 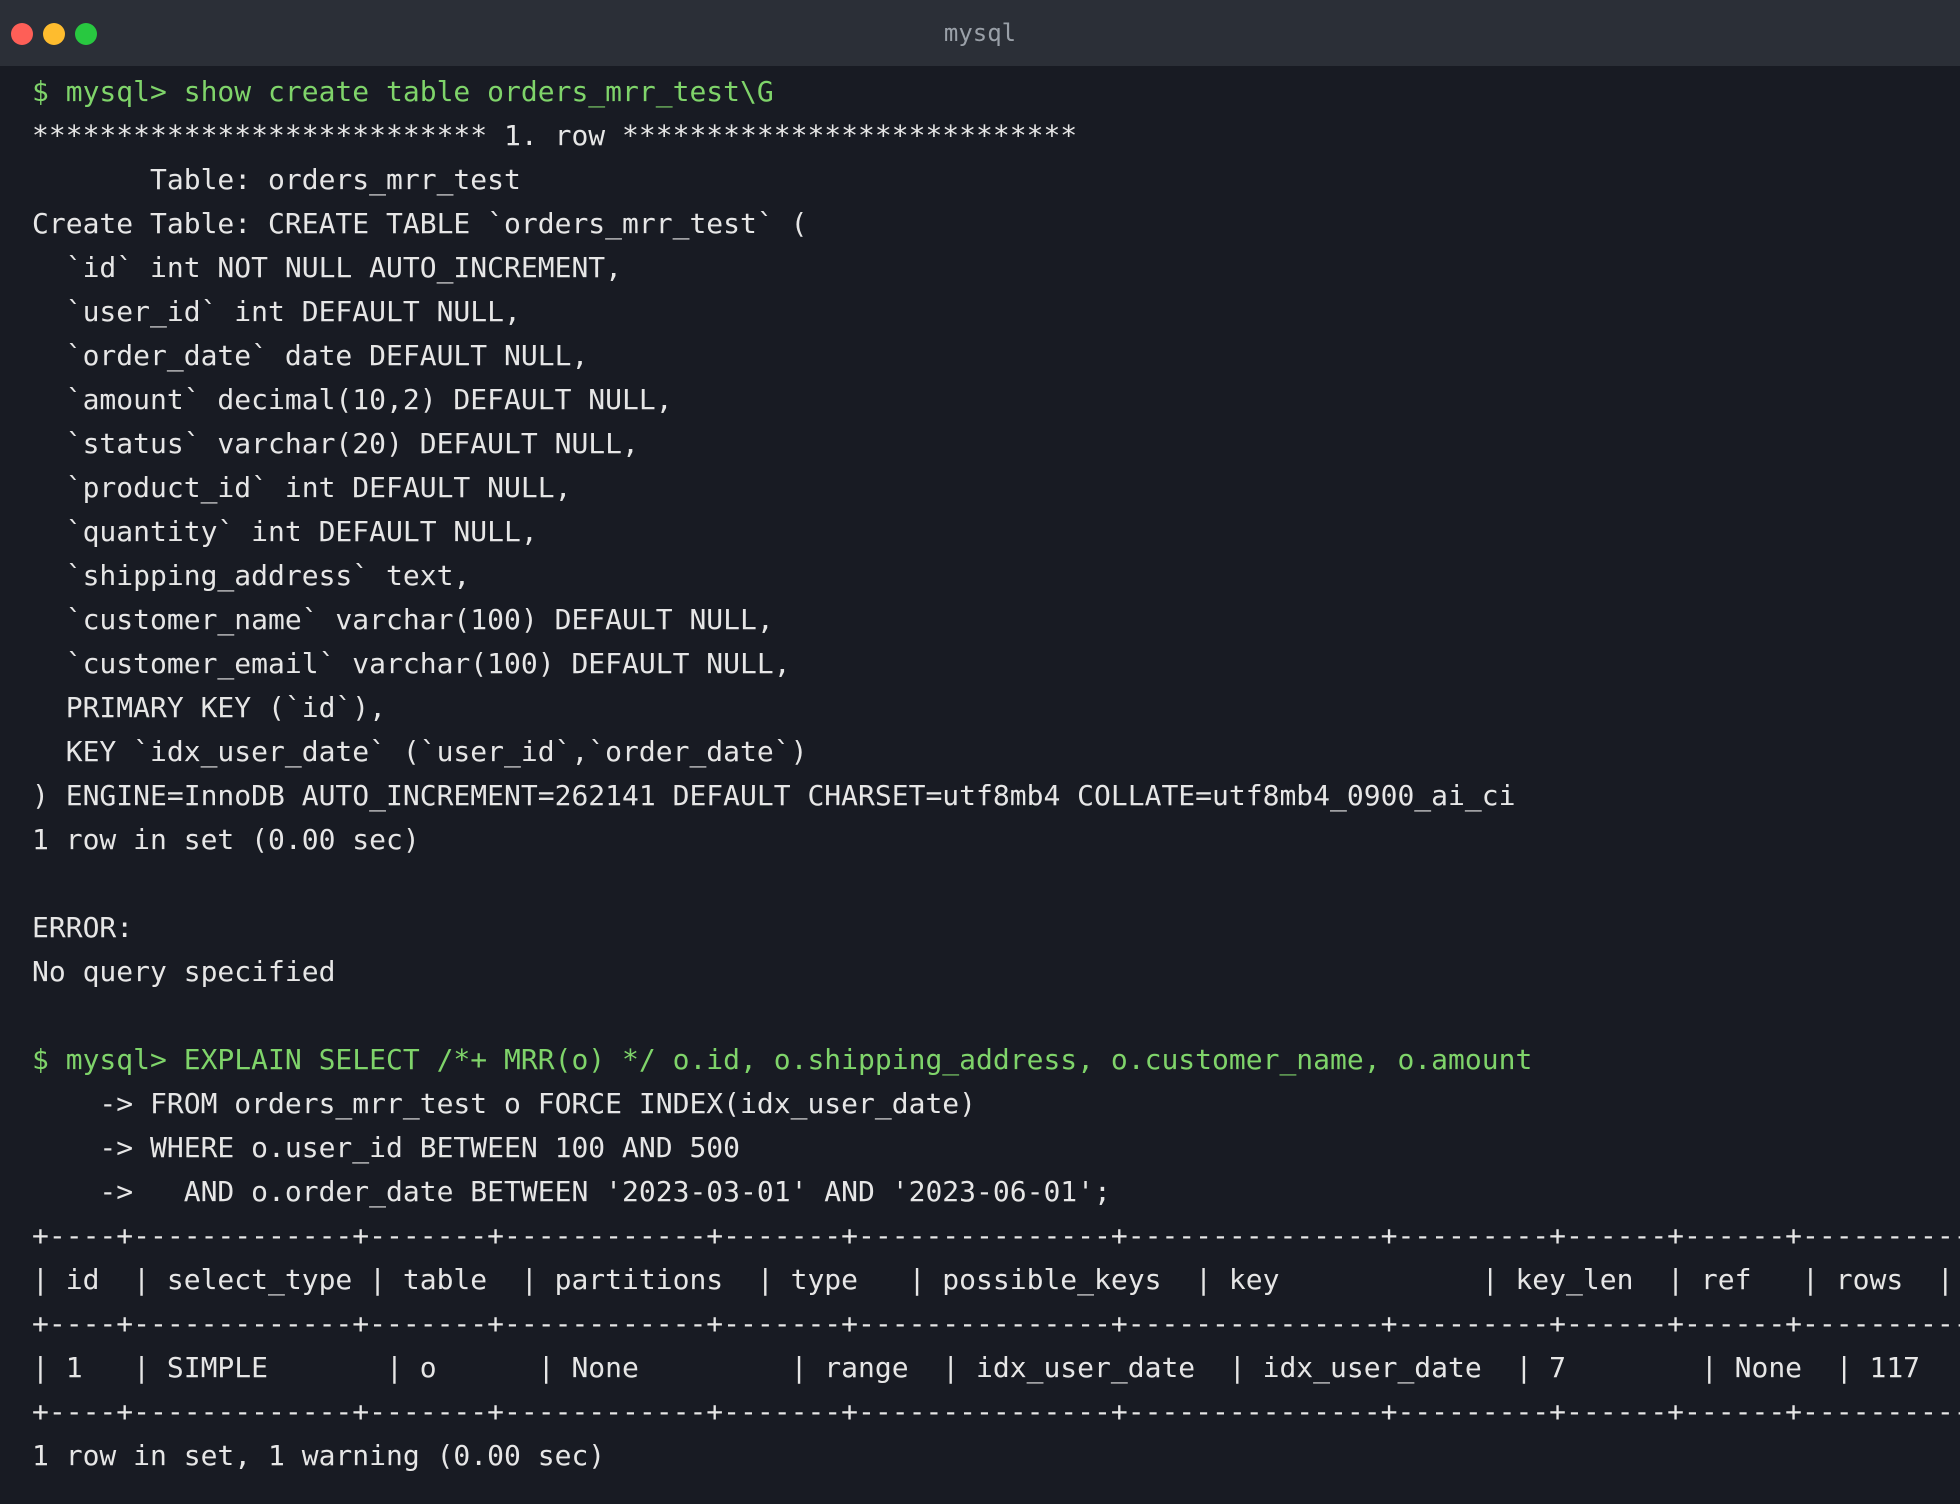 I want to click on title-bar: mysql, so click(x=980, y=33).